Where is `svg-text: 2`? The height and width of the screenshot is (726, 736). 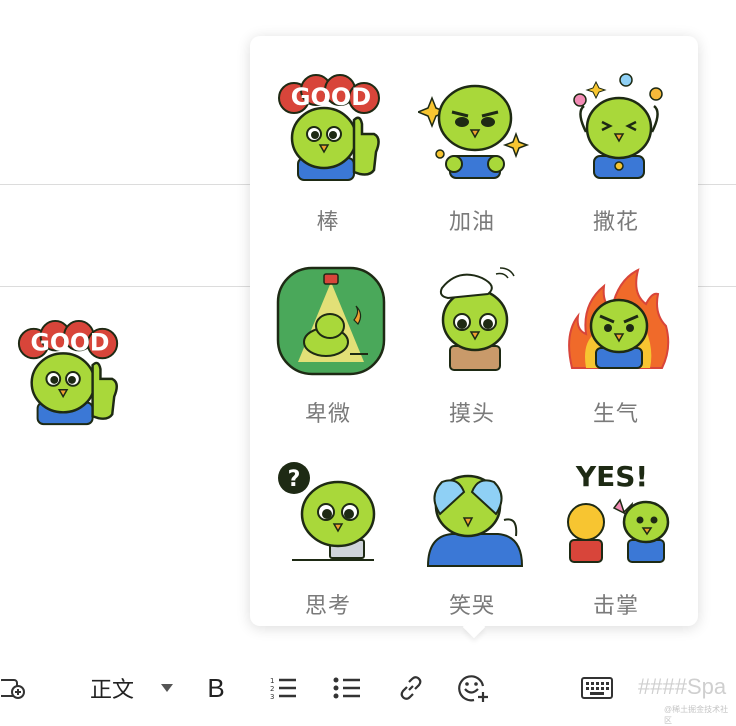
svg-text: 2 is located at coordinates (272, 689).